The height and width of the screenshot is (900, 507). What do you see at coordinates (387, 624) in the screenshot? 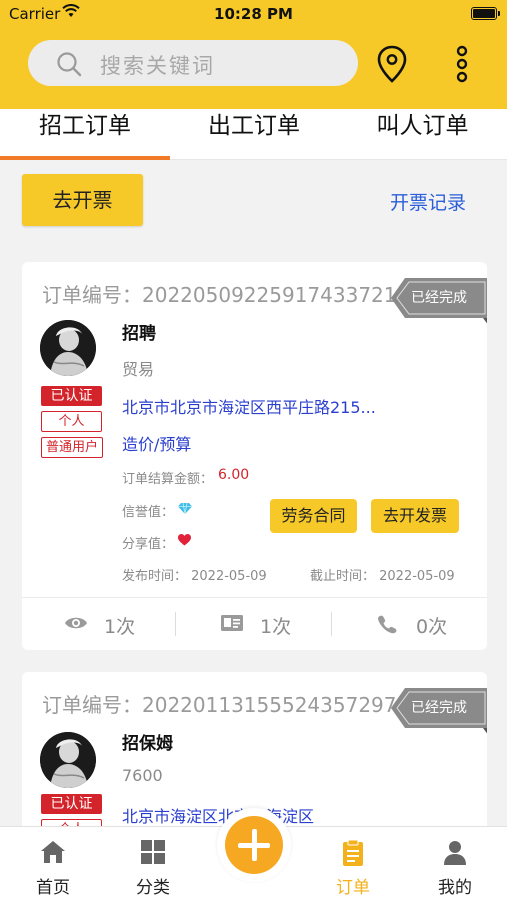
I see `phone-icon` at bounding box center [387, 624].